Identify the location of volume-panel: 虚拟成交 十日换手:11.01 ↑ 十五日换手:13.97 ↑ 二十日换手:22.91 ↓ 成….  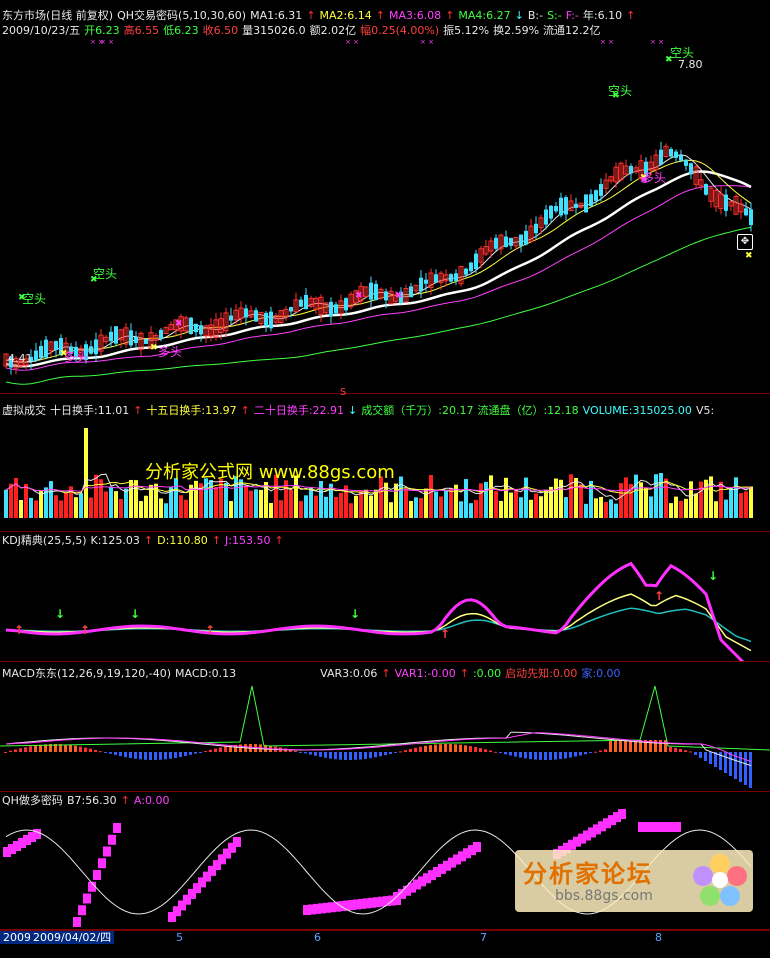
(385, 463).